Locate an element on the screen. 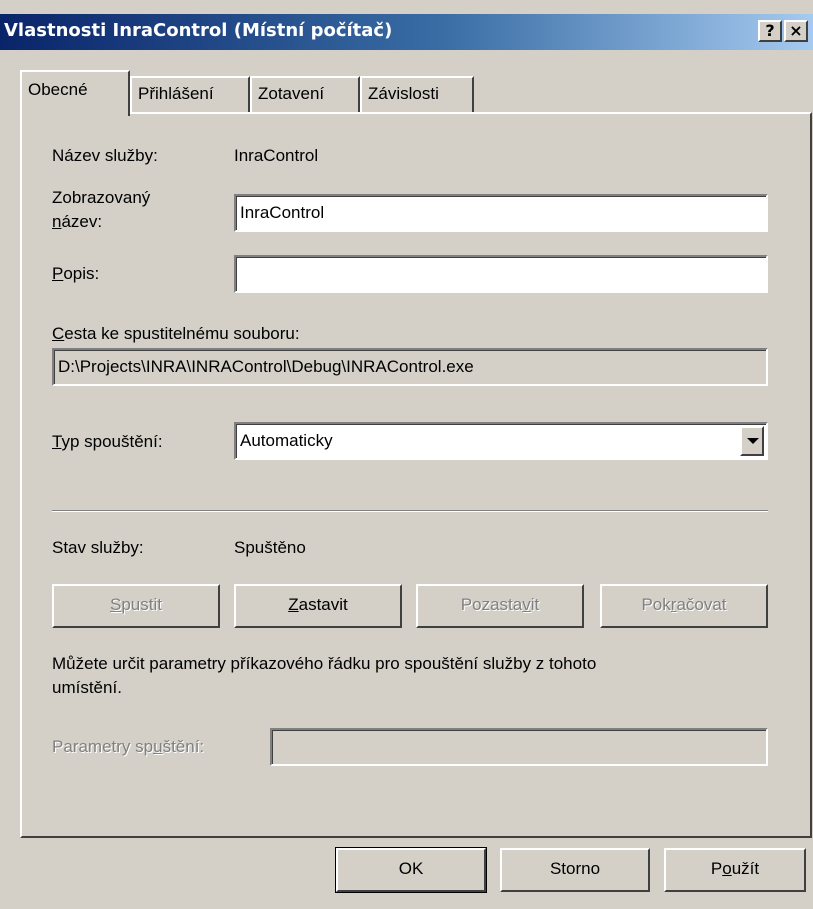 The image size is (813, 909). cancel-button: Storno is located at coordinates (575, 870).